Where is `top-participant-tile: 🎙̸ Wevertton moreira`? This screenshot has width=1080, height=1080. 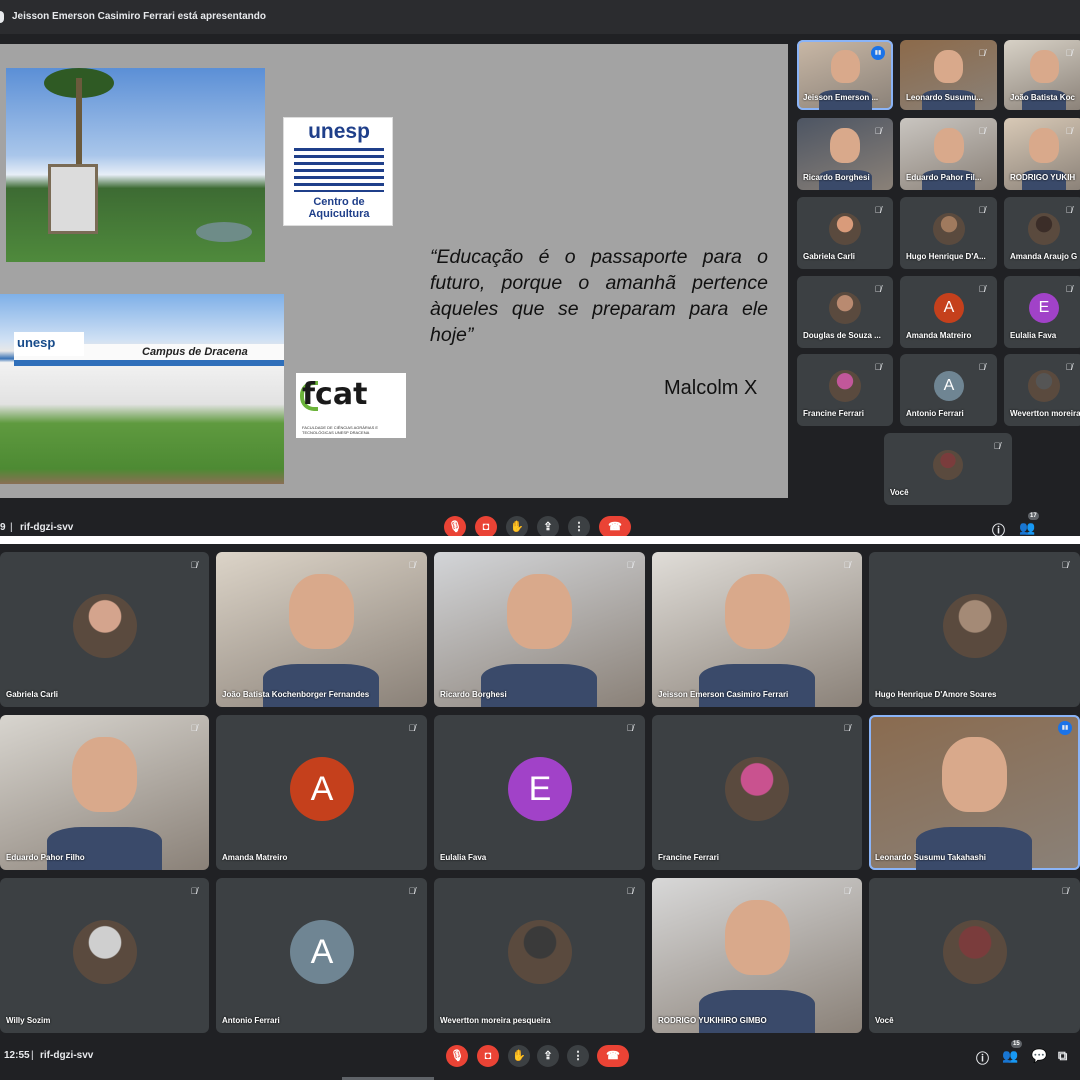 top-participant-tile: 🎙̸ Wevertton moreira is located at coordinates (1042, 390).